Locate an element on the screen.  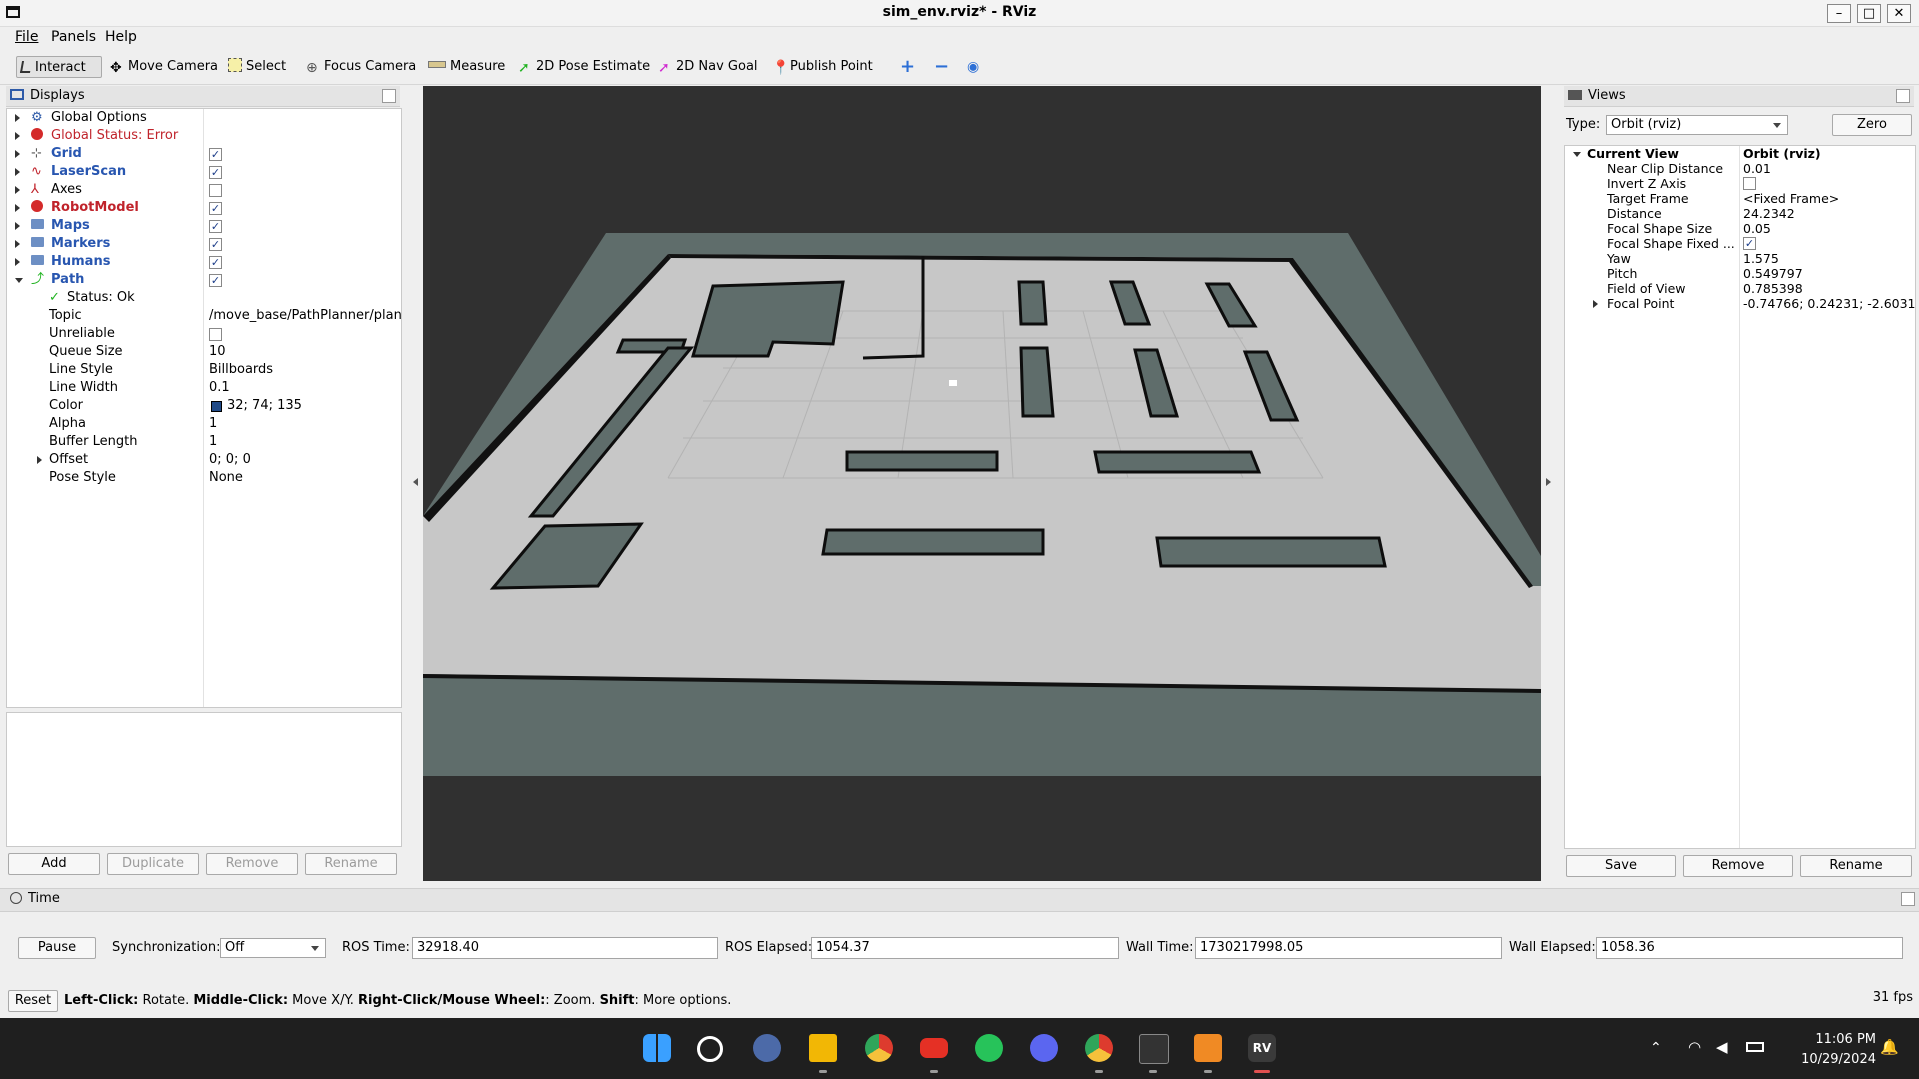
property-value: 24.2342 is located at coordinates (1769, 213).